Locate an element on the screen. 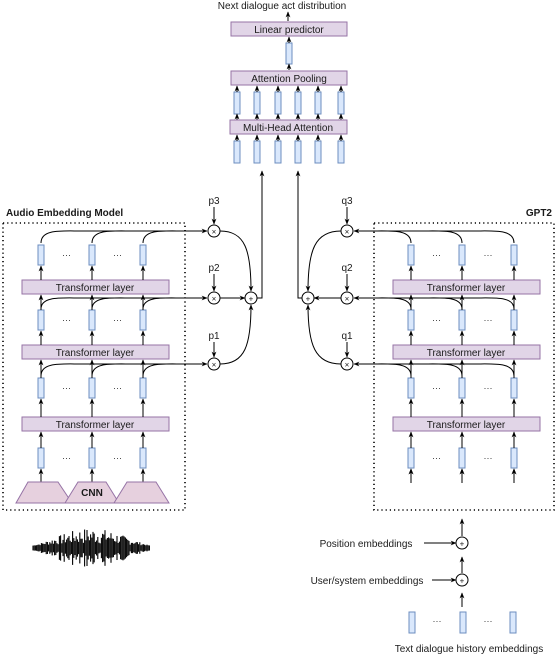 Image resolution: width=558 pixels, height=658 pixels. weight-p2: p2 is located at coordinates (214, 268).